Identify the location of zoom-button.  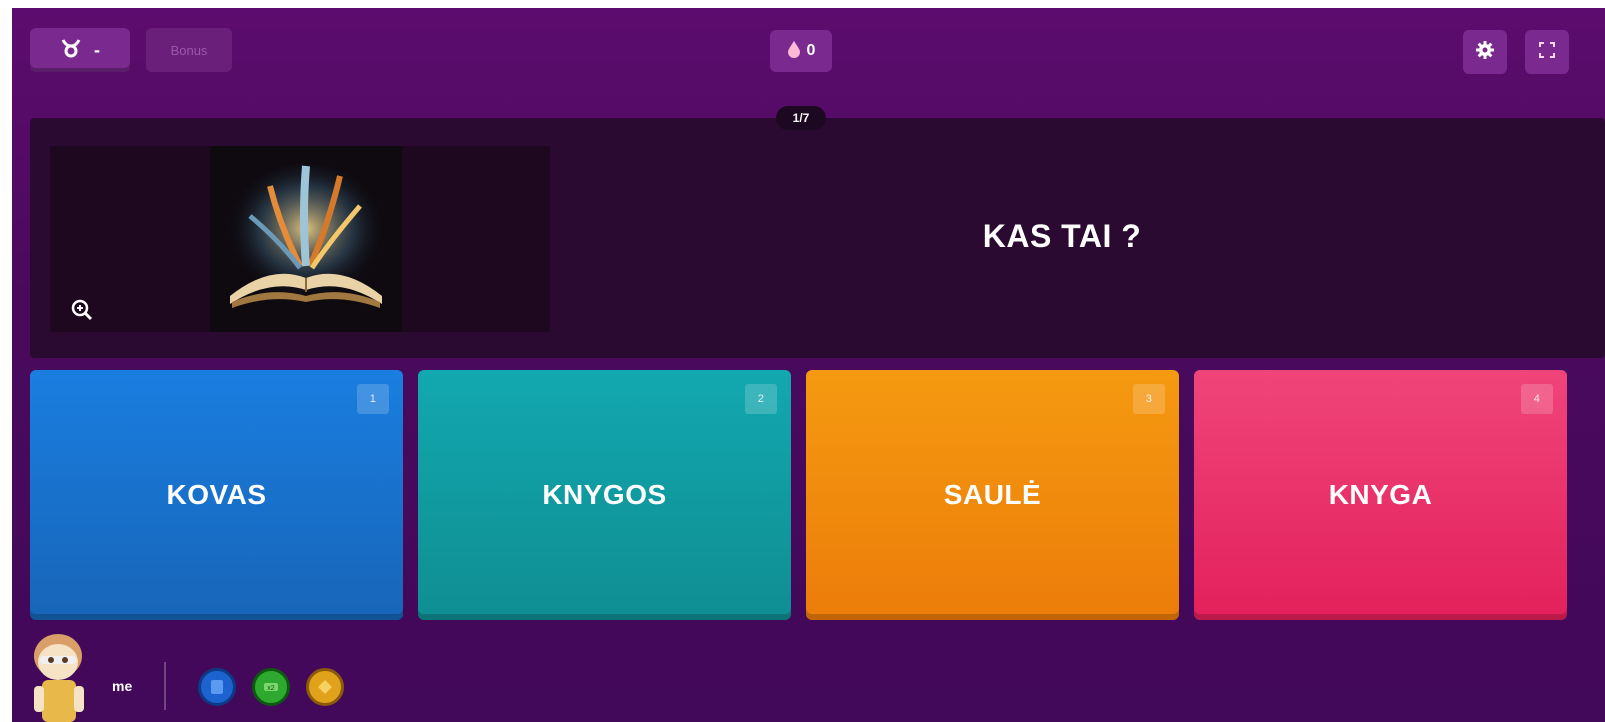
(82, 310).